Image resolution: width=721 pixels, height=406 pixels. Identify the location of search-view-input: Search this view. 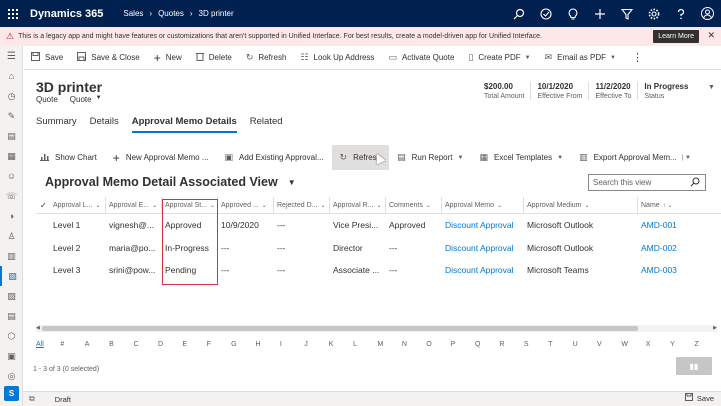
(647, 182).